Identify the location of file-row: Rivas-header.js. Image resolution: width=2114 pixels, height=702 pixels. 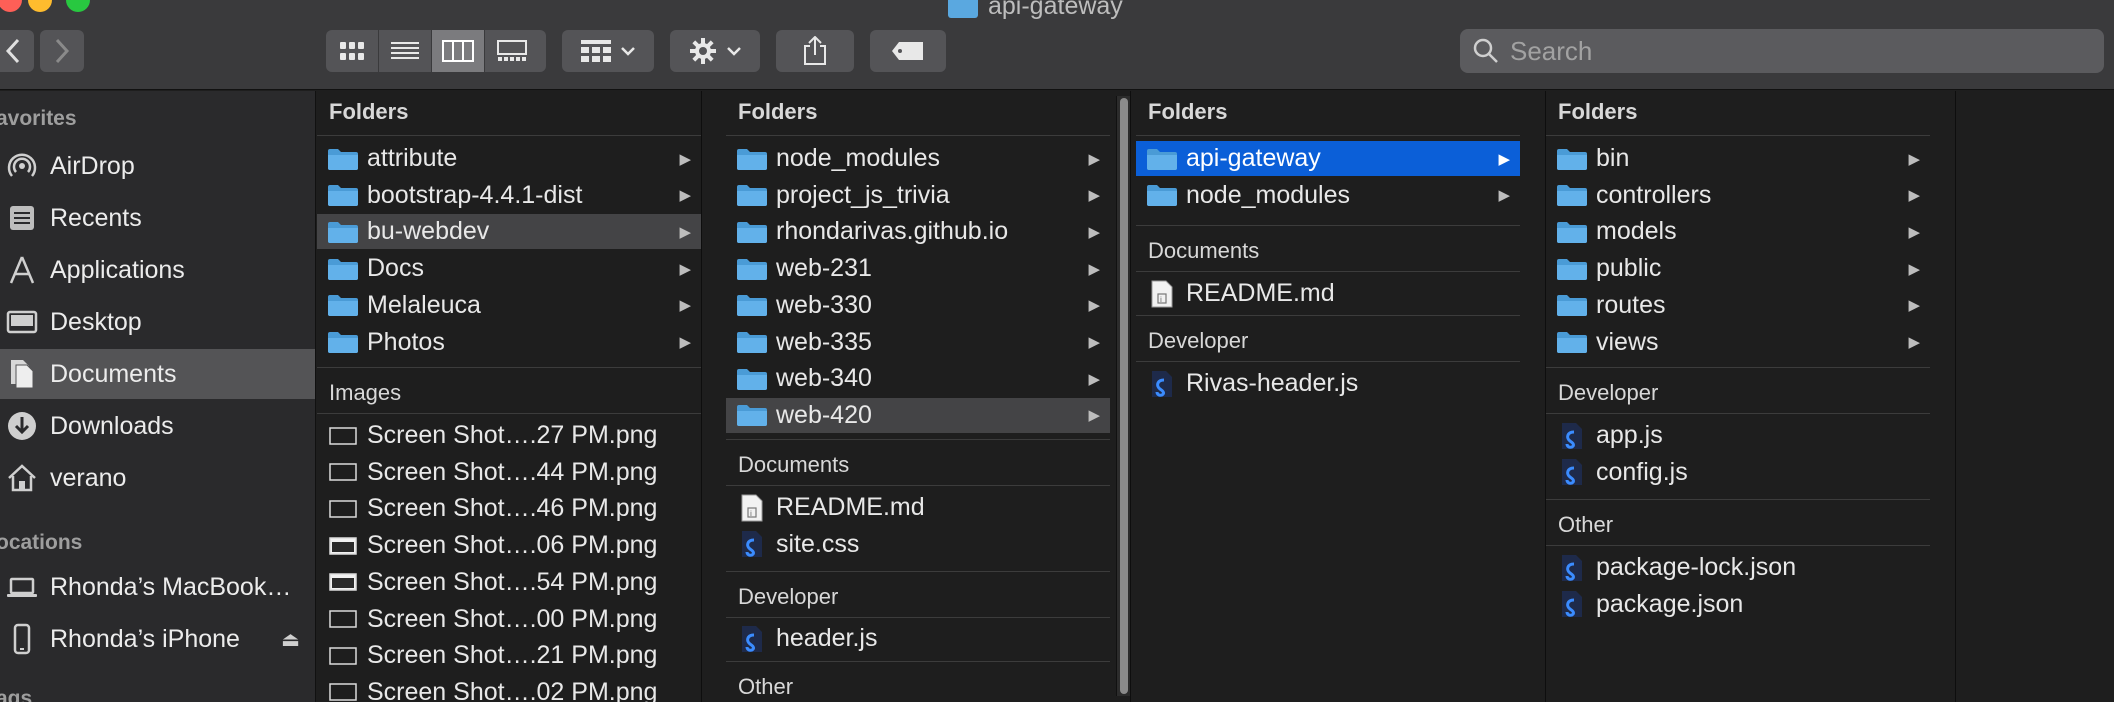
(1328, 383).